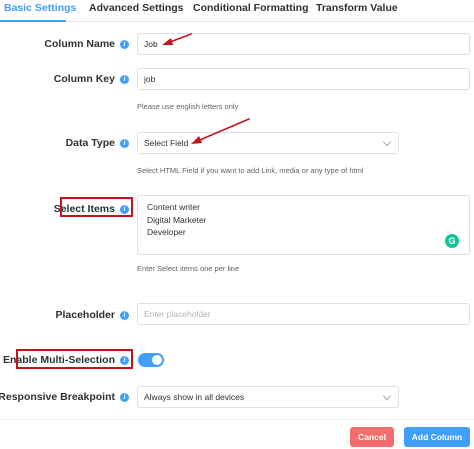 The height and width of the screenshot is (449, 474). I want to click on tab-basic-settings: Basic Settings, so click(40, 8).